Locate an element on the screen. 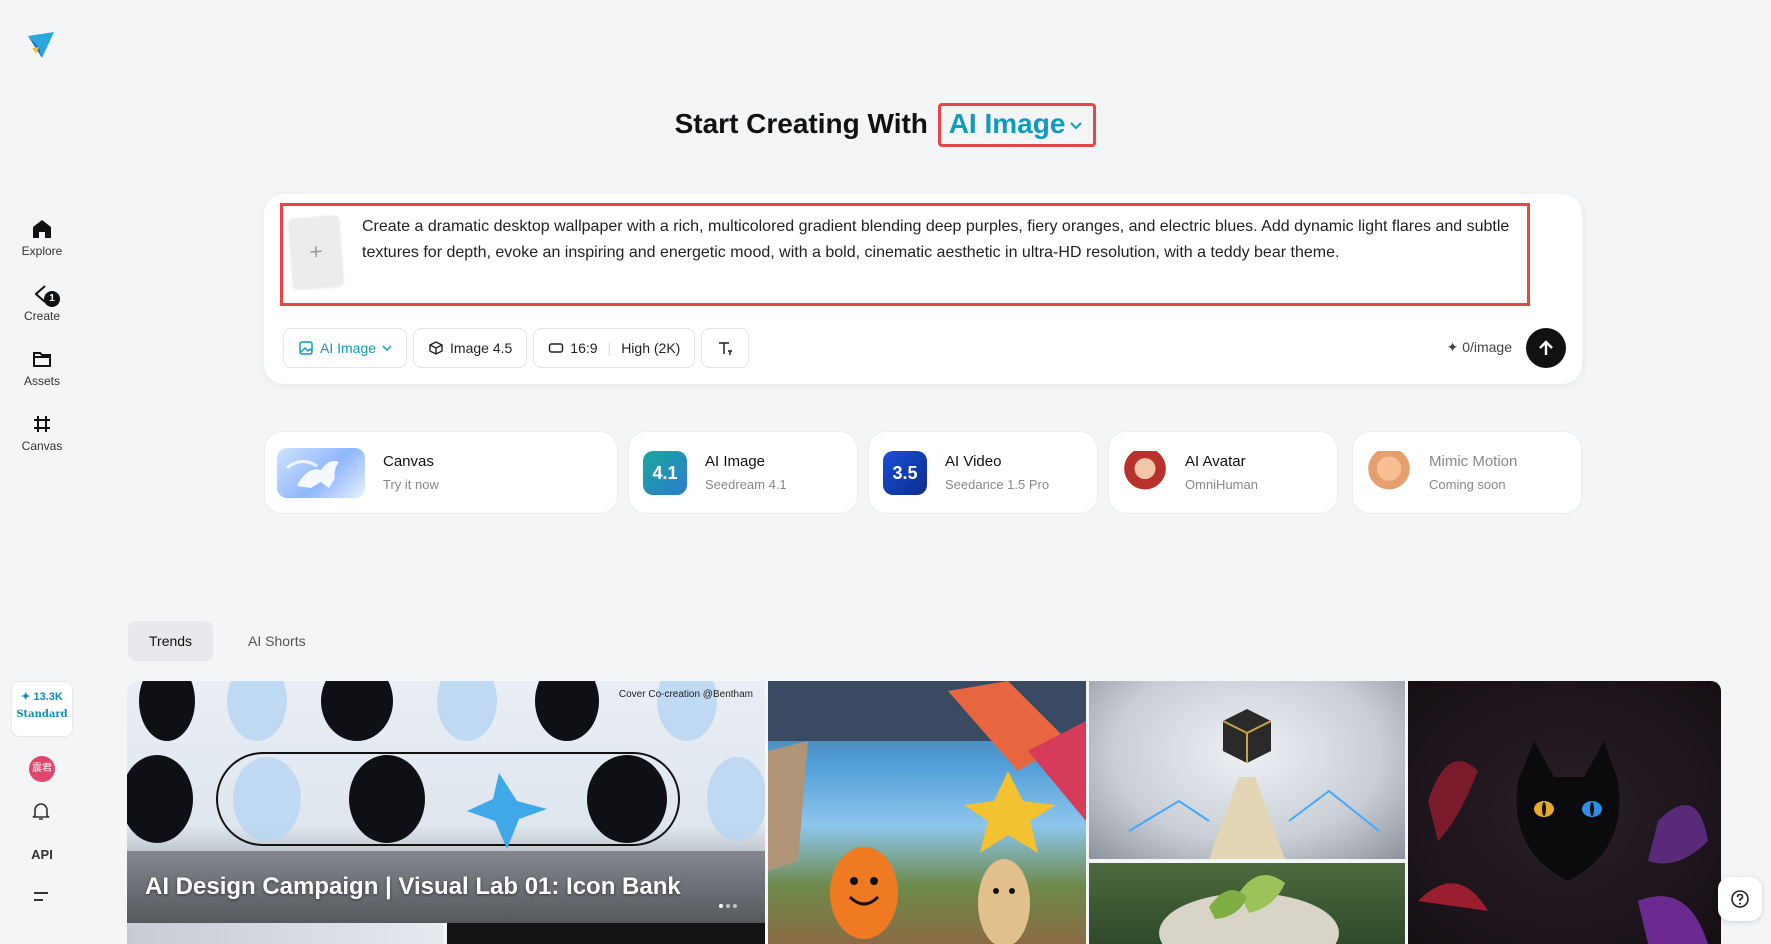 Image resolution: width=1771 pixels, height=944 pixels. cube-corridor-image is located at coordinates (1254, 784).